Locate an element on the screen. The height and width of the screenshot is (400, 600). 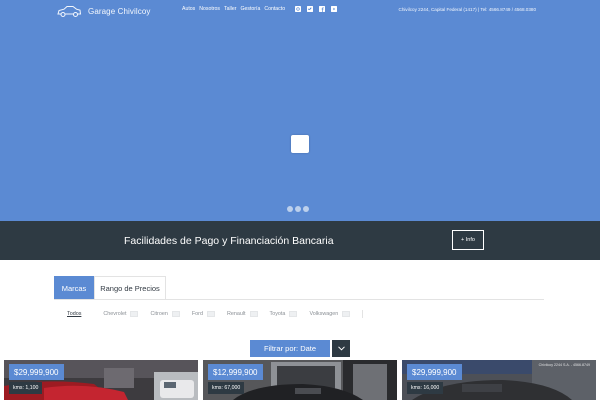
brand-item-volkswagen: Volkswagen is located at coordinates (332, 314).